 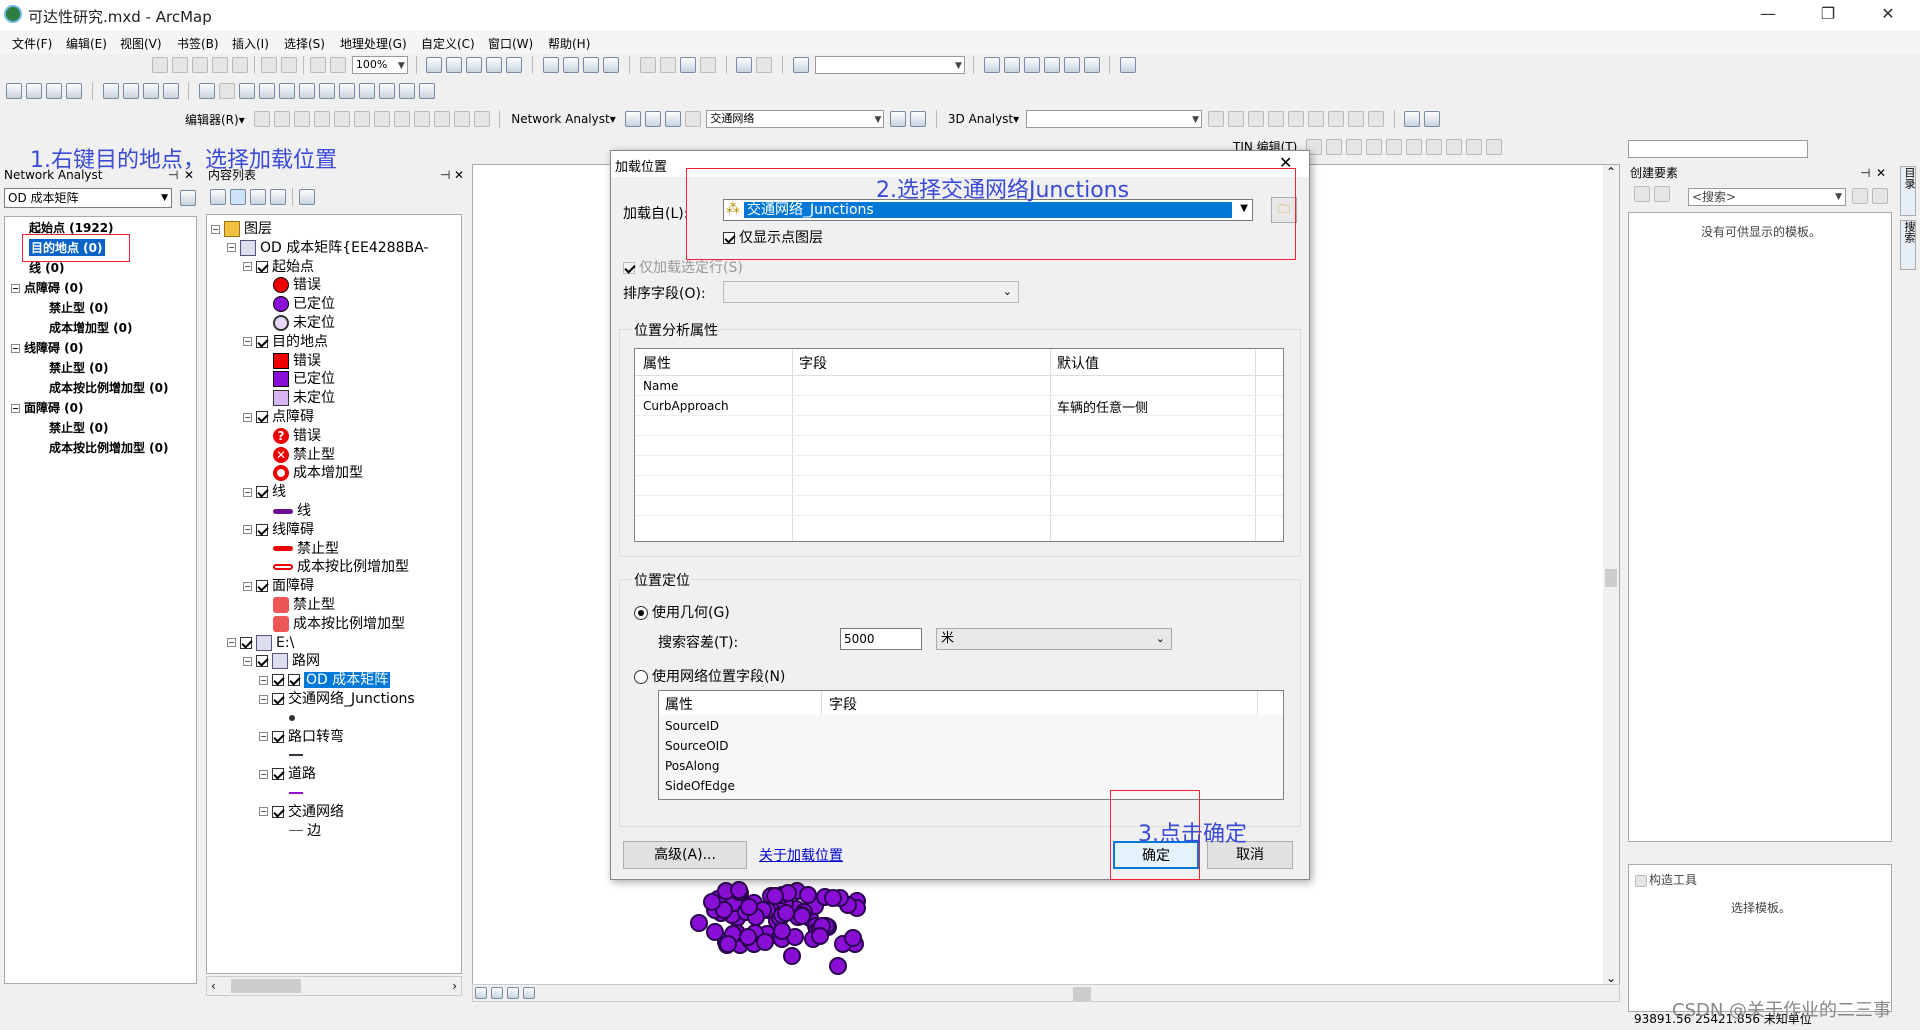 I want to click on fixed-zoom-out-icon, so click(x=130, y=91).